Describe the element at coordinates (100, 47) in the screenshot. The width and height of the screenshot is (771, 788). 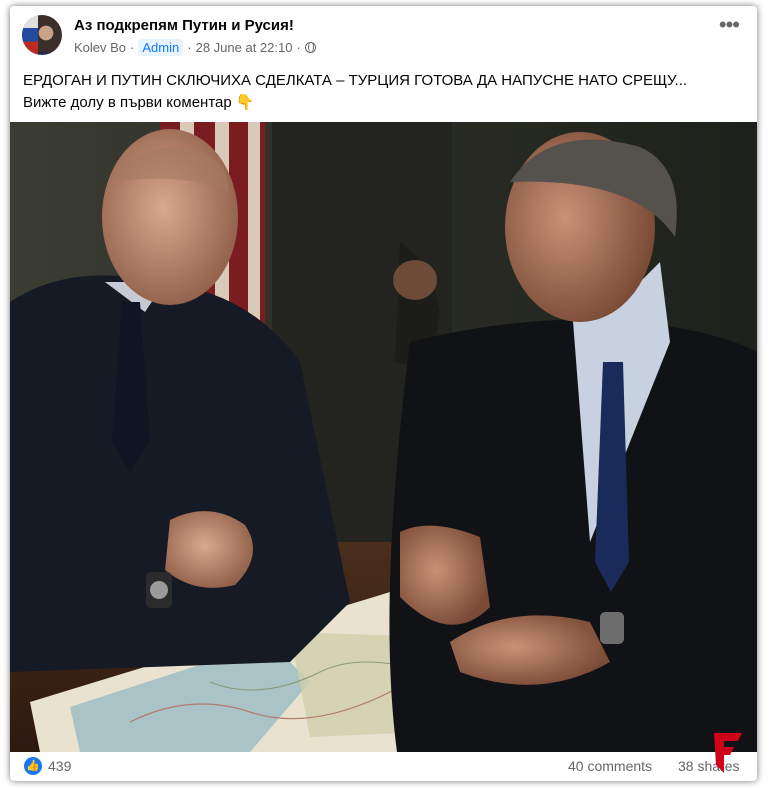
I see `author-name-link: Kolev Bo` at that location.